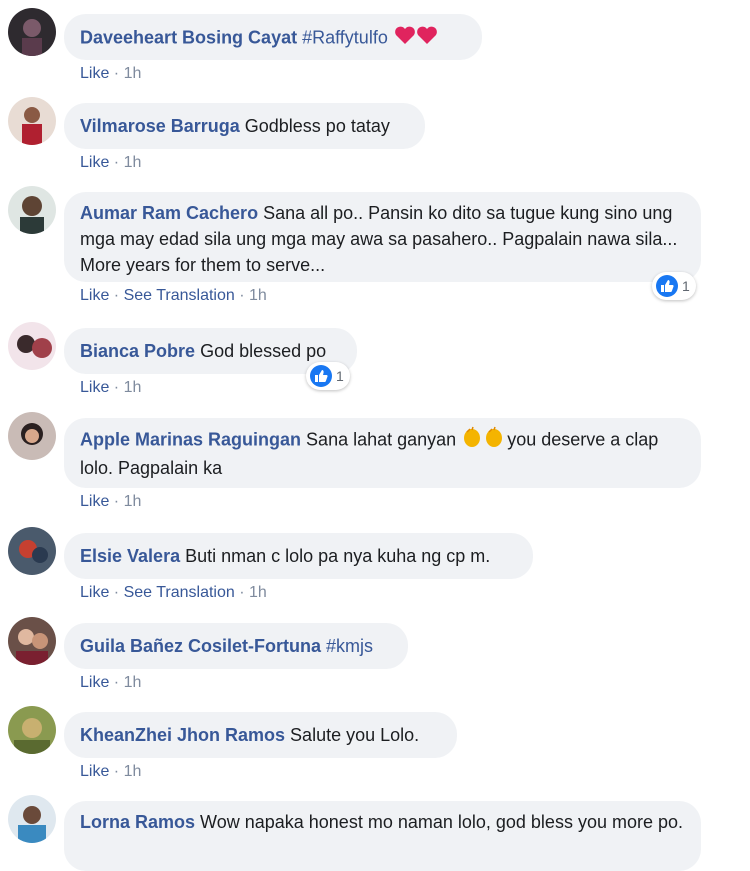 The image size is (750, 871). Describe the element at coordinates (417, 38) in the screenshot. I see `heart-emoji-icon` at that location.